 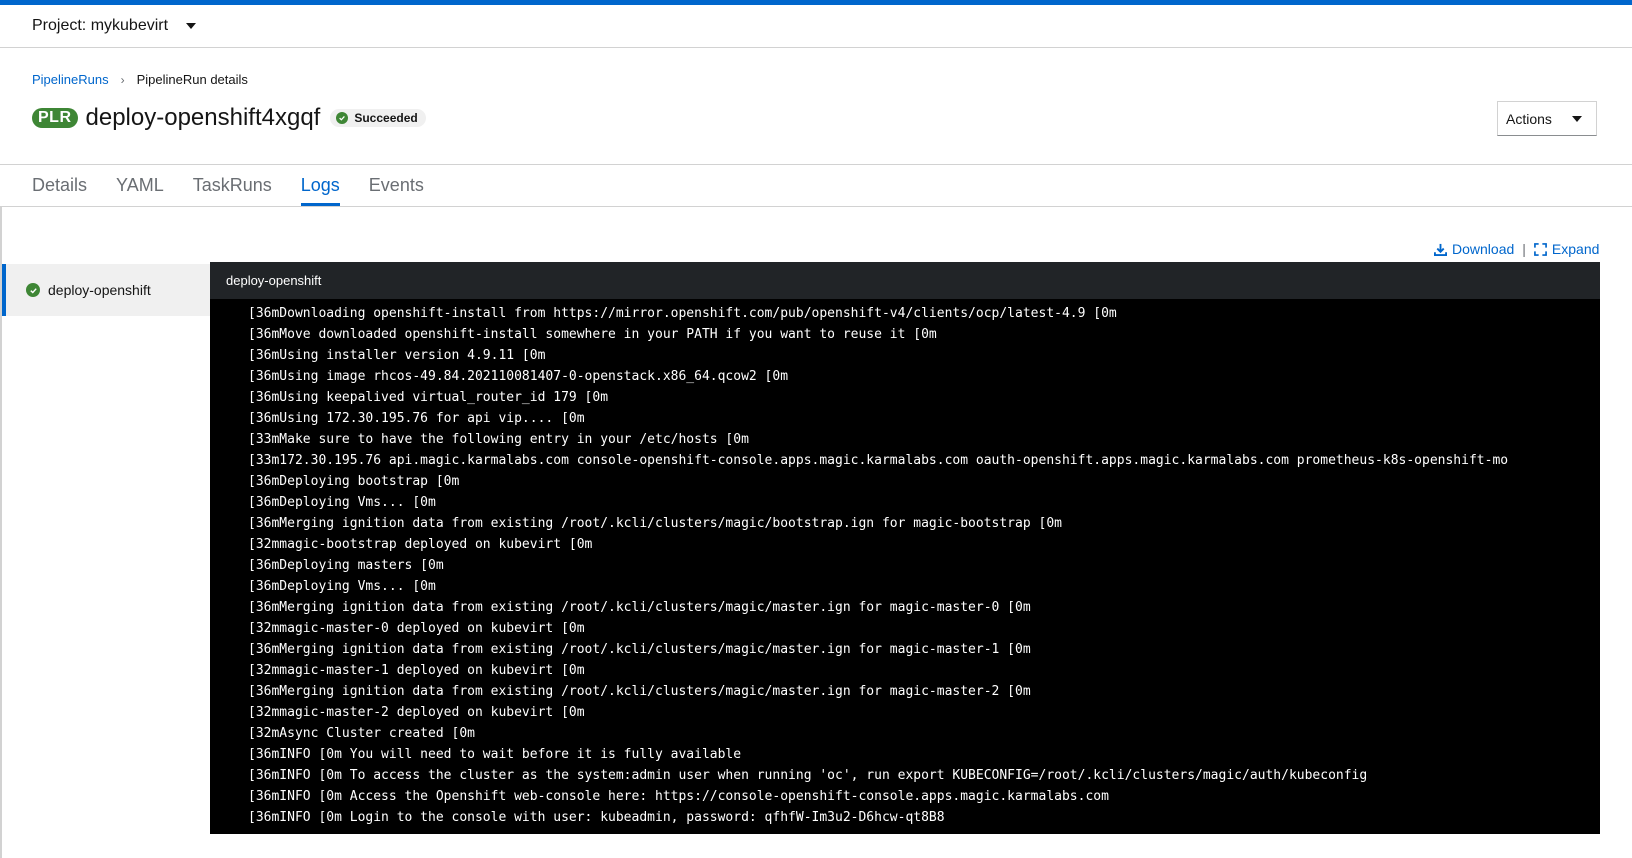 What do you see at coordinates (1529, 118) in the screenshot?
I see `actions-label: Actions` at bounding box center [1529, 118].